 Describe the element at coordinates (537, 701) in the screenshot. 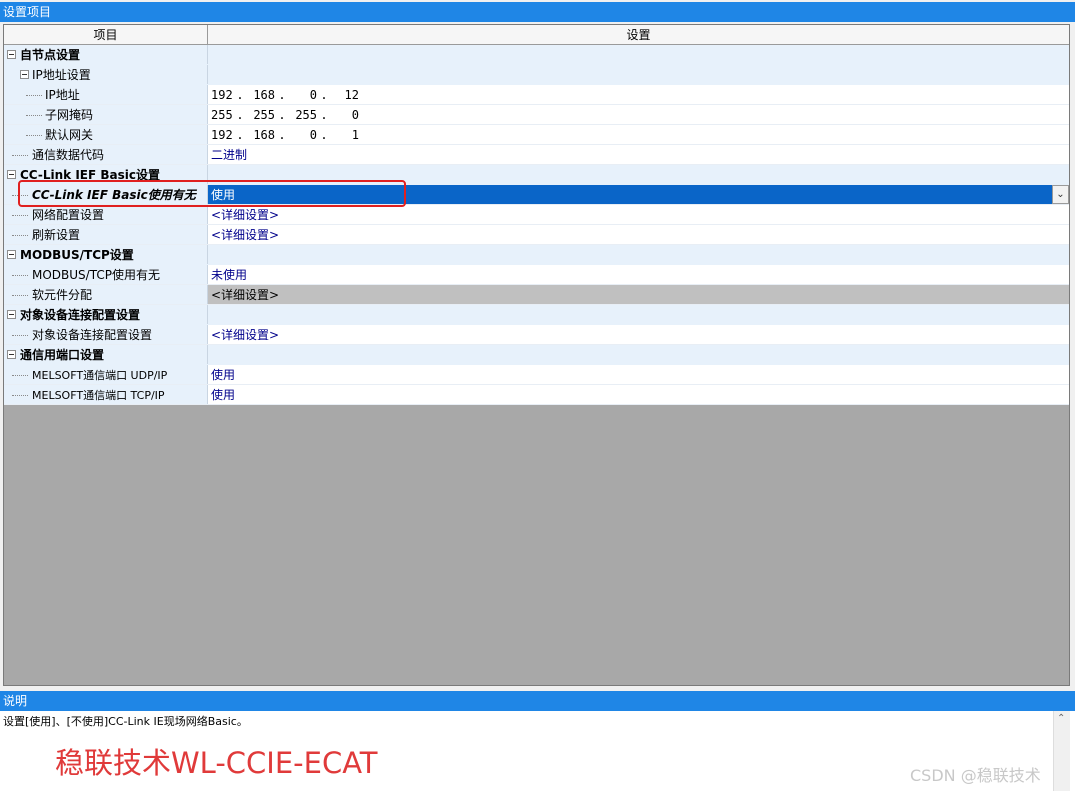

I see `description-title: 说明` at that location.